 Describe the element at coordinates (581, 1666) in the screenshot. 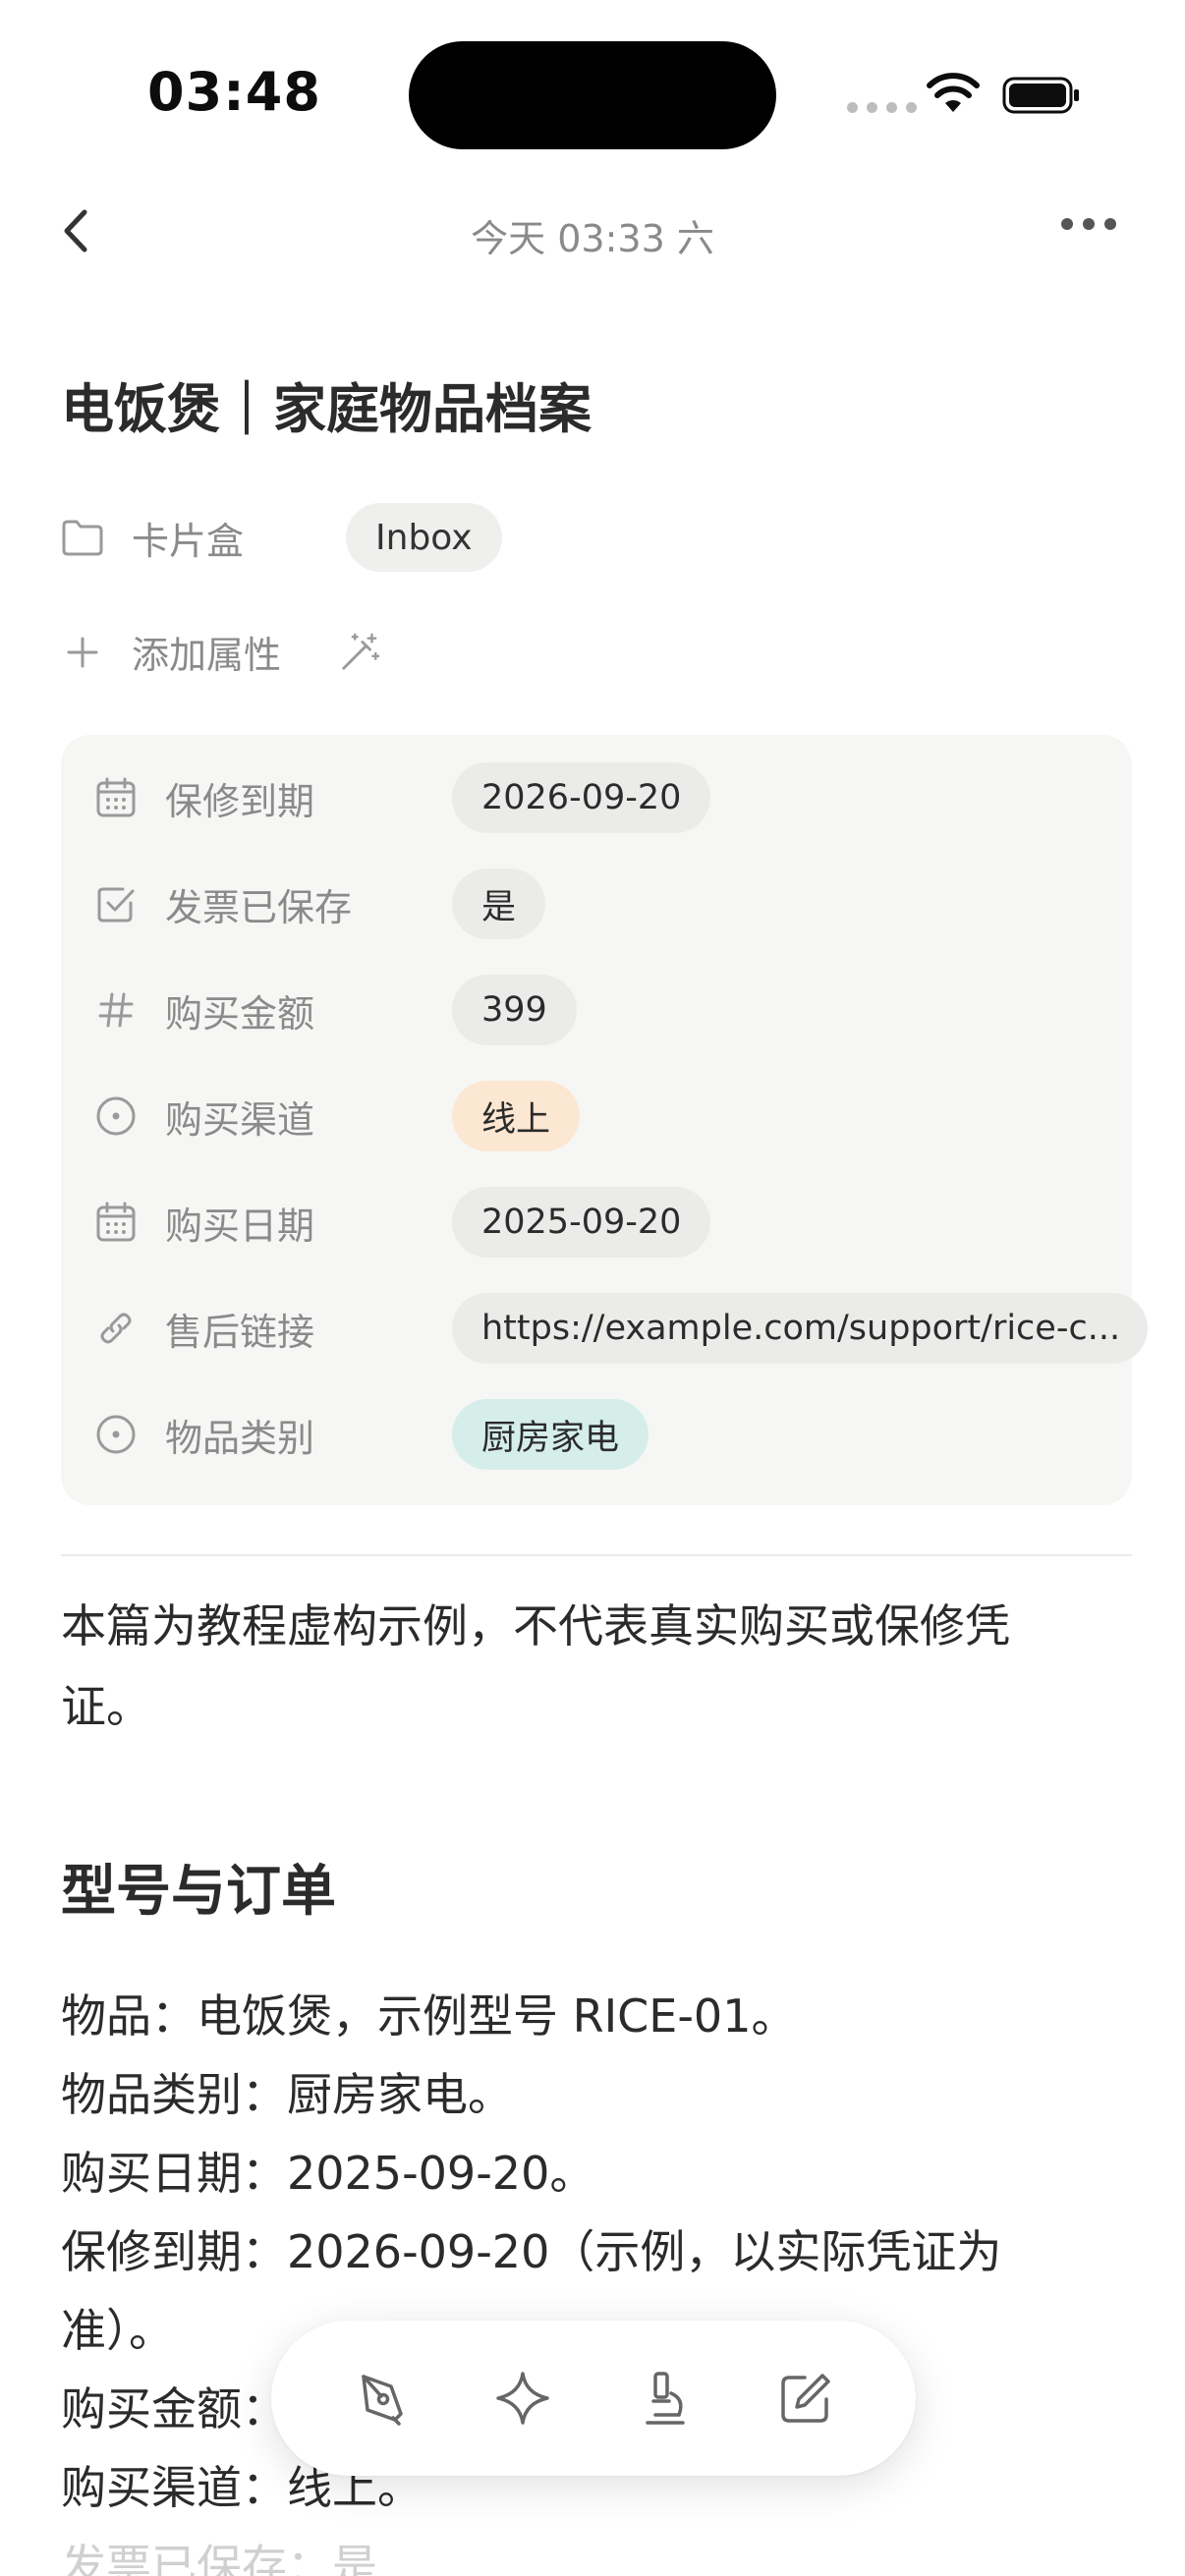

I see `intro-paragraph: 本篇为教程虚构示例，不代表真实购买或保修凭 证。` at that location.